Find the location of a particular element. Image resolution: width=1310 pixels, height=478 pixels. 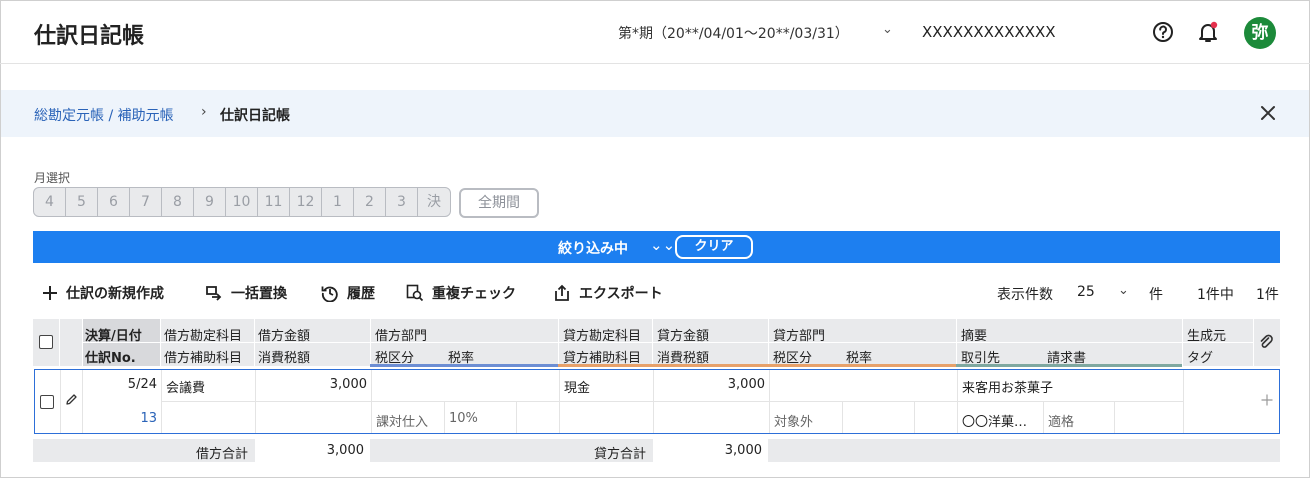

header-credit-sub-account: 貸方補助科目 is located at coordinates (602, 356).